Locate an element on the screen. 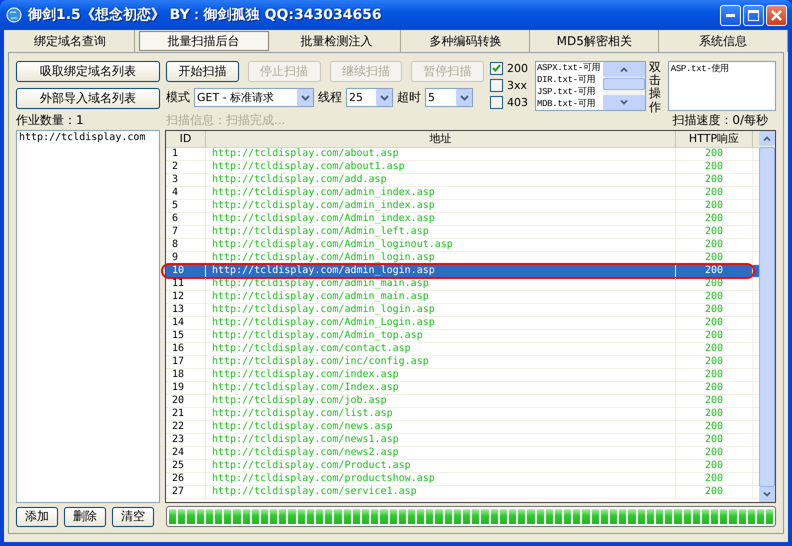  domain-item: http://tcldisplay.com is located at coordinates (88, 137).